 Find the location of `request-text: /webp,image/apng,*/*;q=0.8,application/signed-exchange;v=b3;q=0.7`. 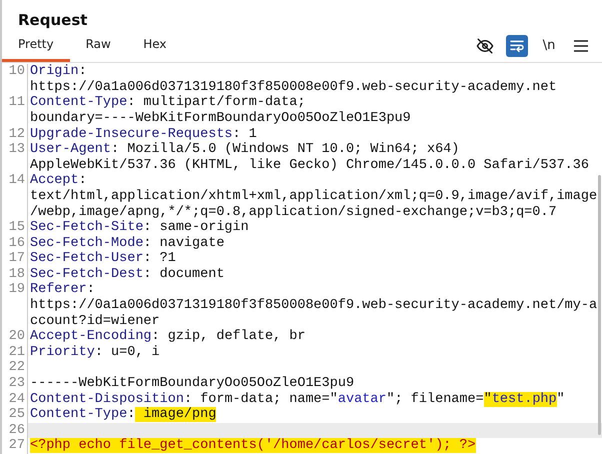

request-text: /webp,image/apng,*/*;q=0.8,application/signed-exchange;v=b3;q=0.7 is located at coordinates (293, 212).